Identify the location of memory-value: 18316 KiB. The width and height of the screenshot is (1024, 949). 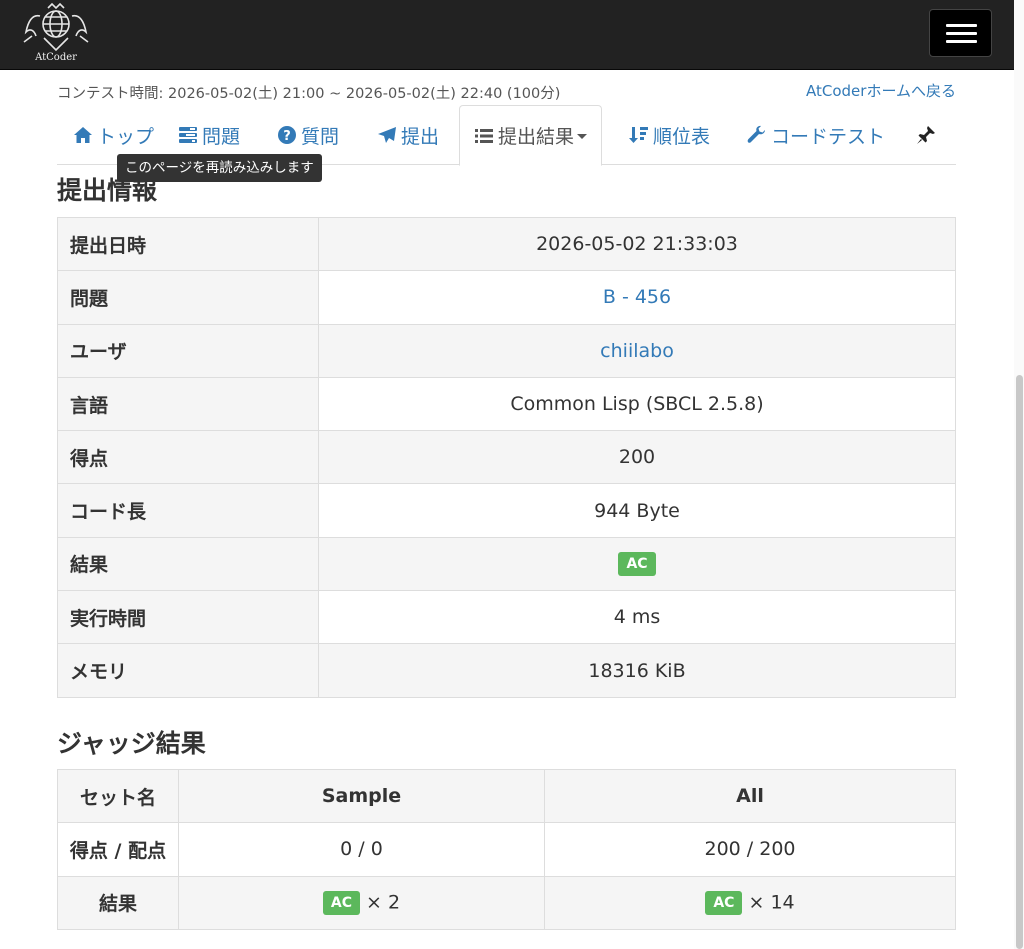
(637, 670).